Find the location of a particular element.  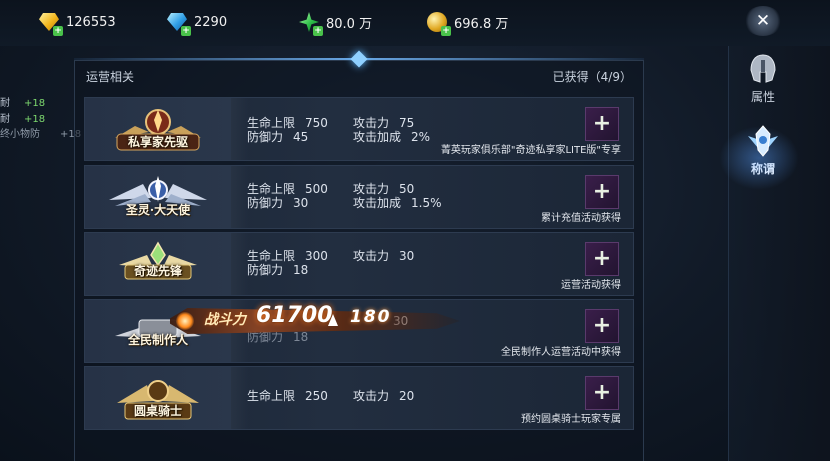

up-arrow-icon is located at coordinates (333, 320).